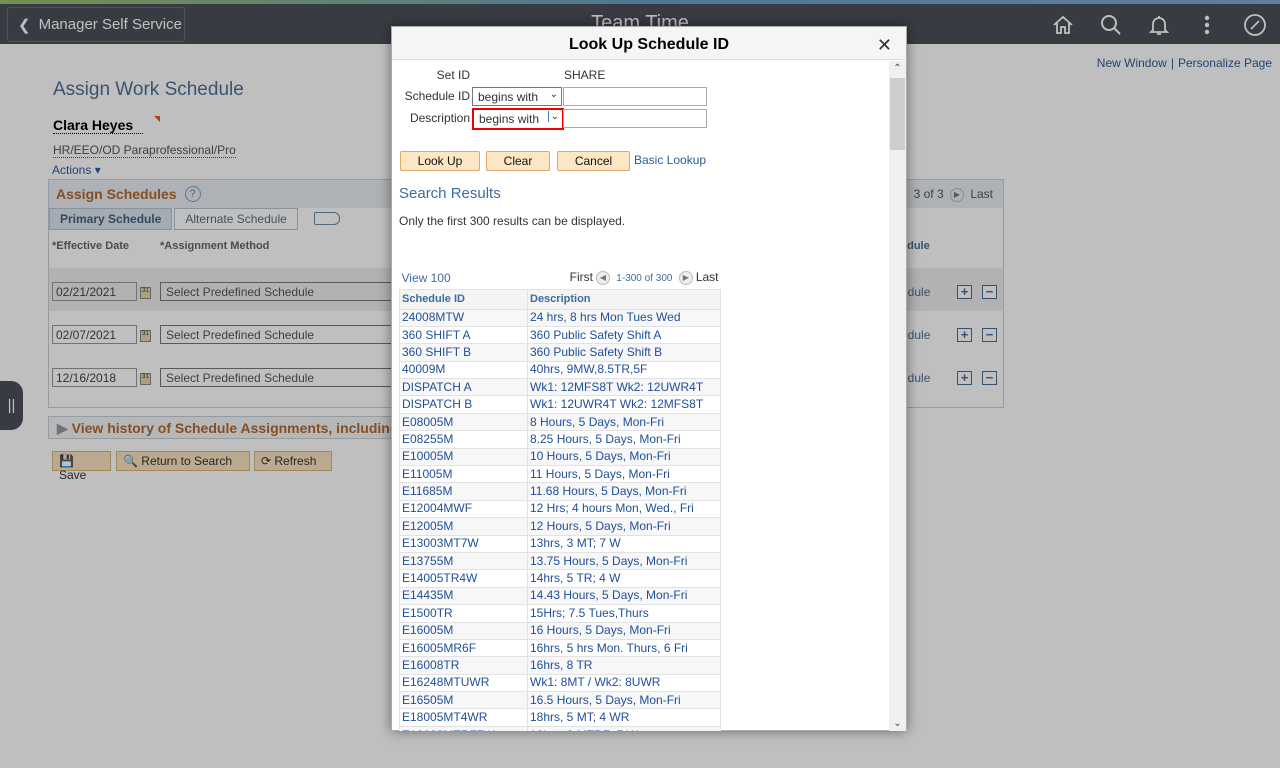  What do you see at coordinates (463, 422) in the screenshot?
I see `schedule-id-link: E08005M` at bounding box center [463, 422].